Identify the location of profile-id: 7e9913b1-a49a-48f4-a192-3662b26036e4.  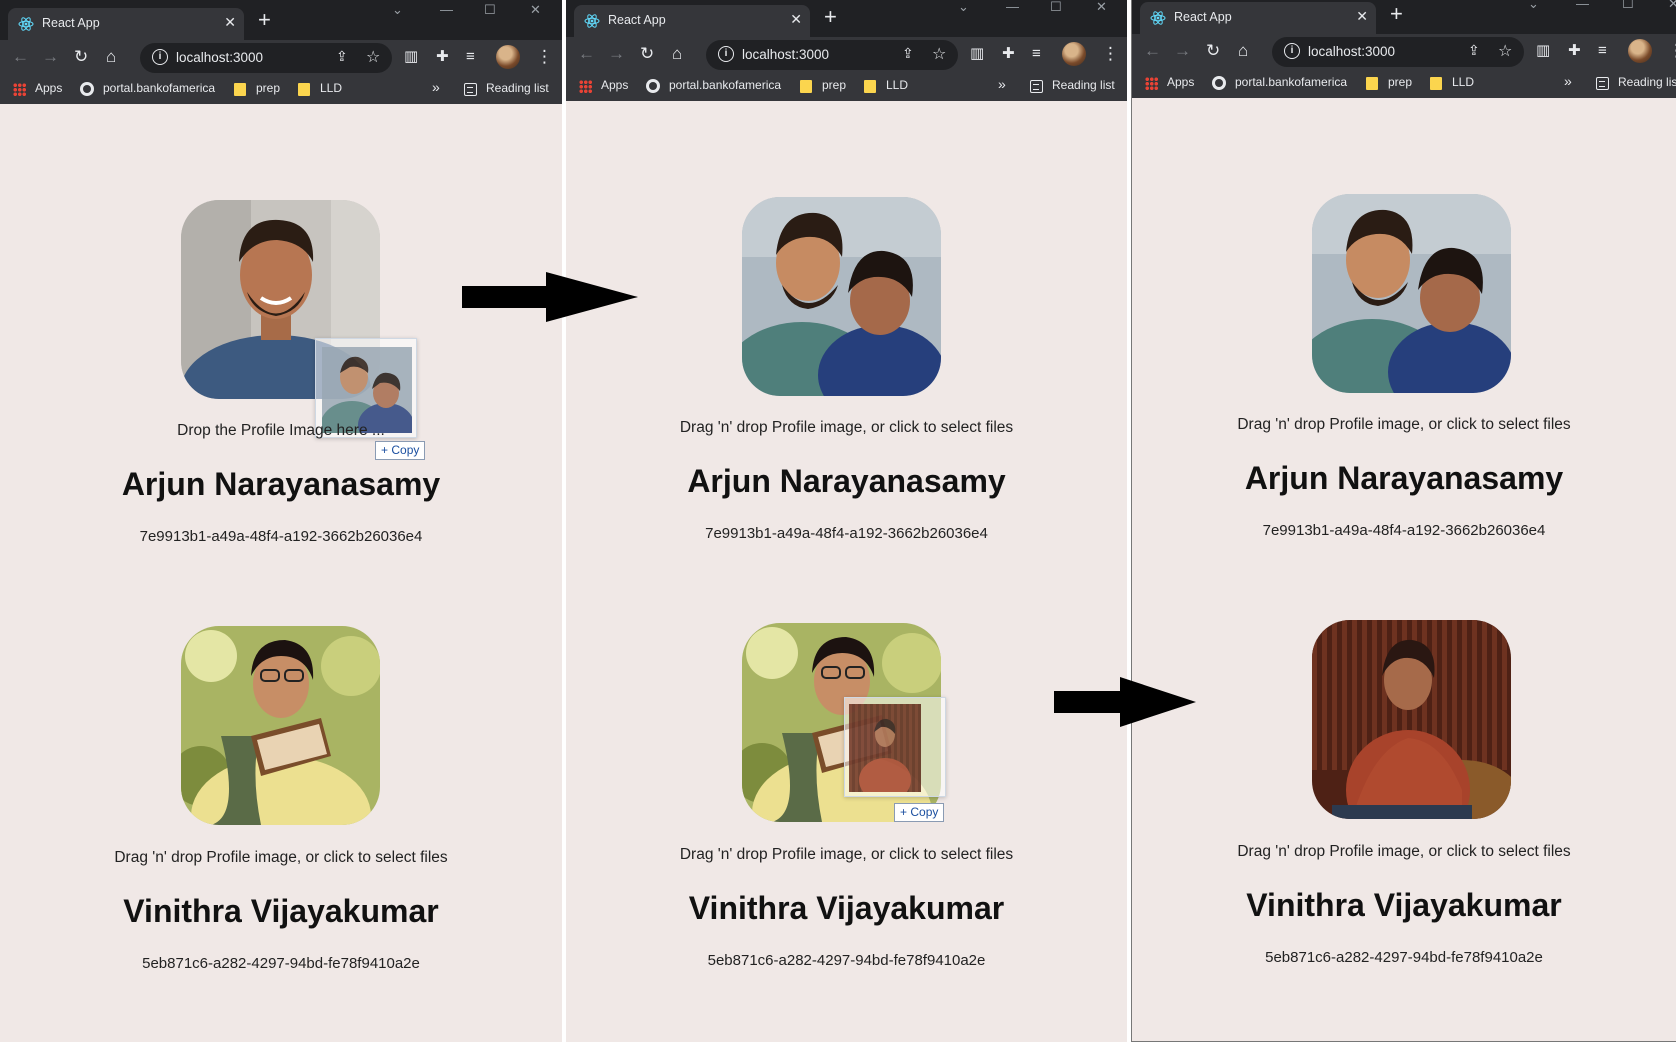
(1404, 530).